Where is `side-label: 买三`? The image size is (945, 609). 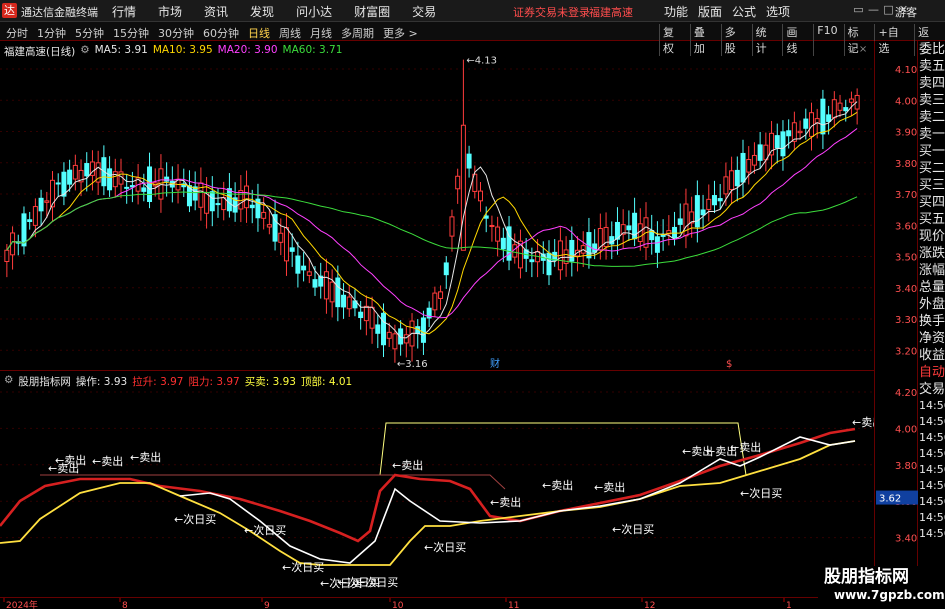 side-label: 买三 is located at coordinates (932, 185).